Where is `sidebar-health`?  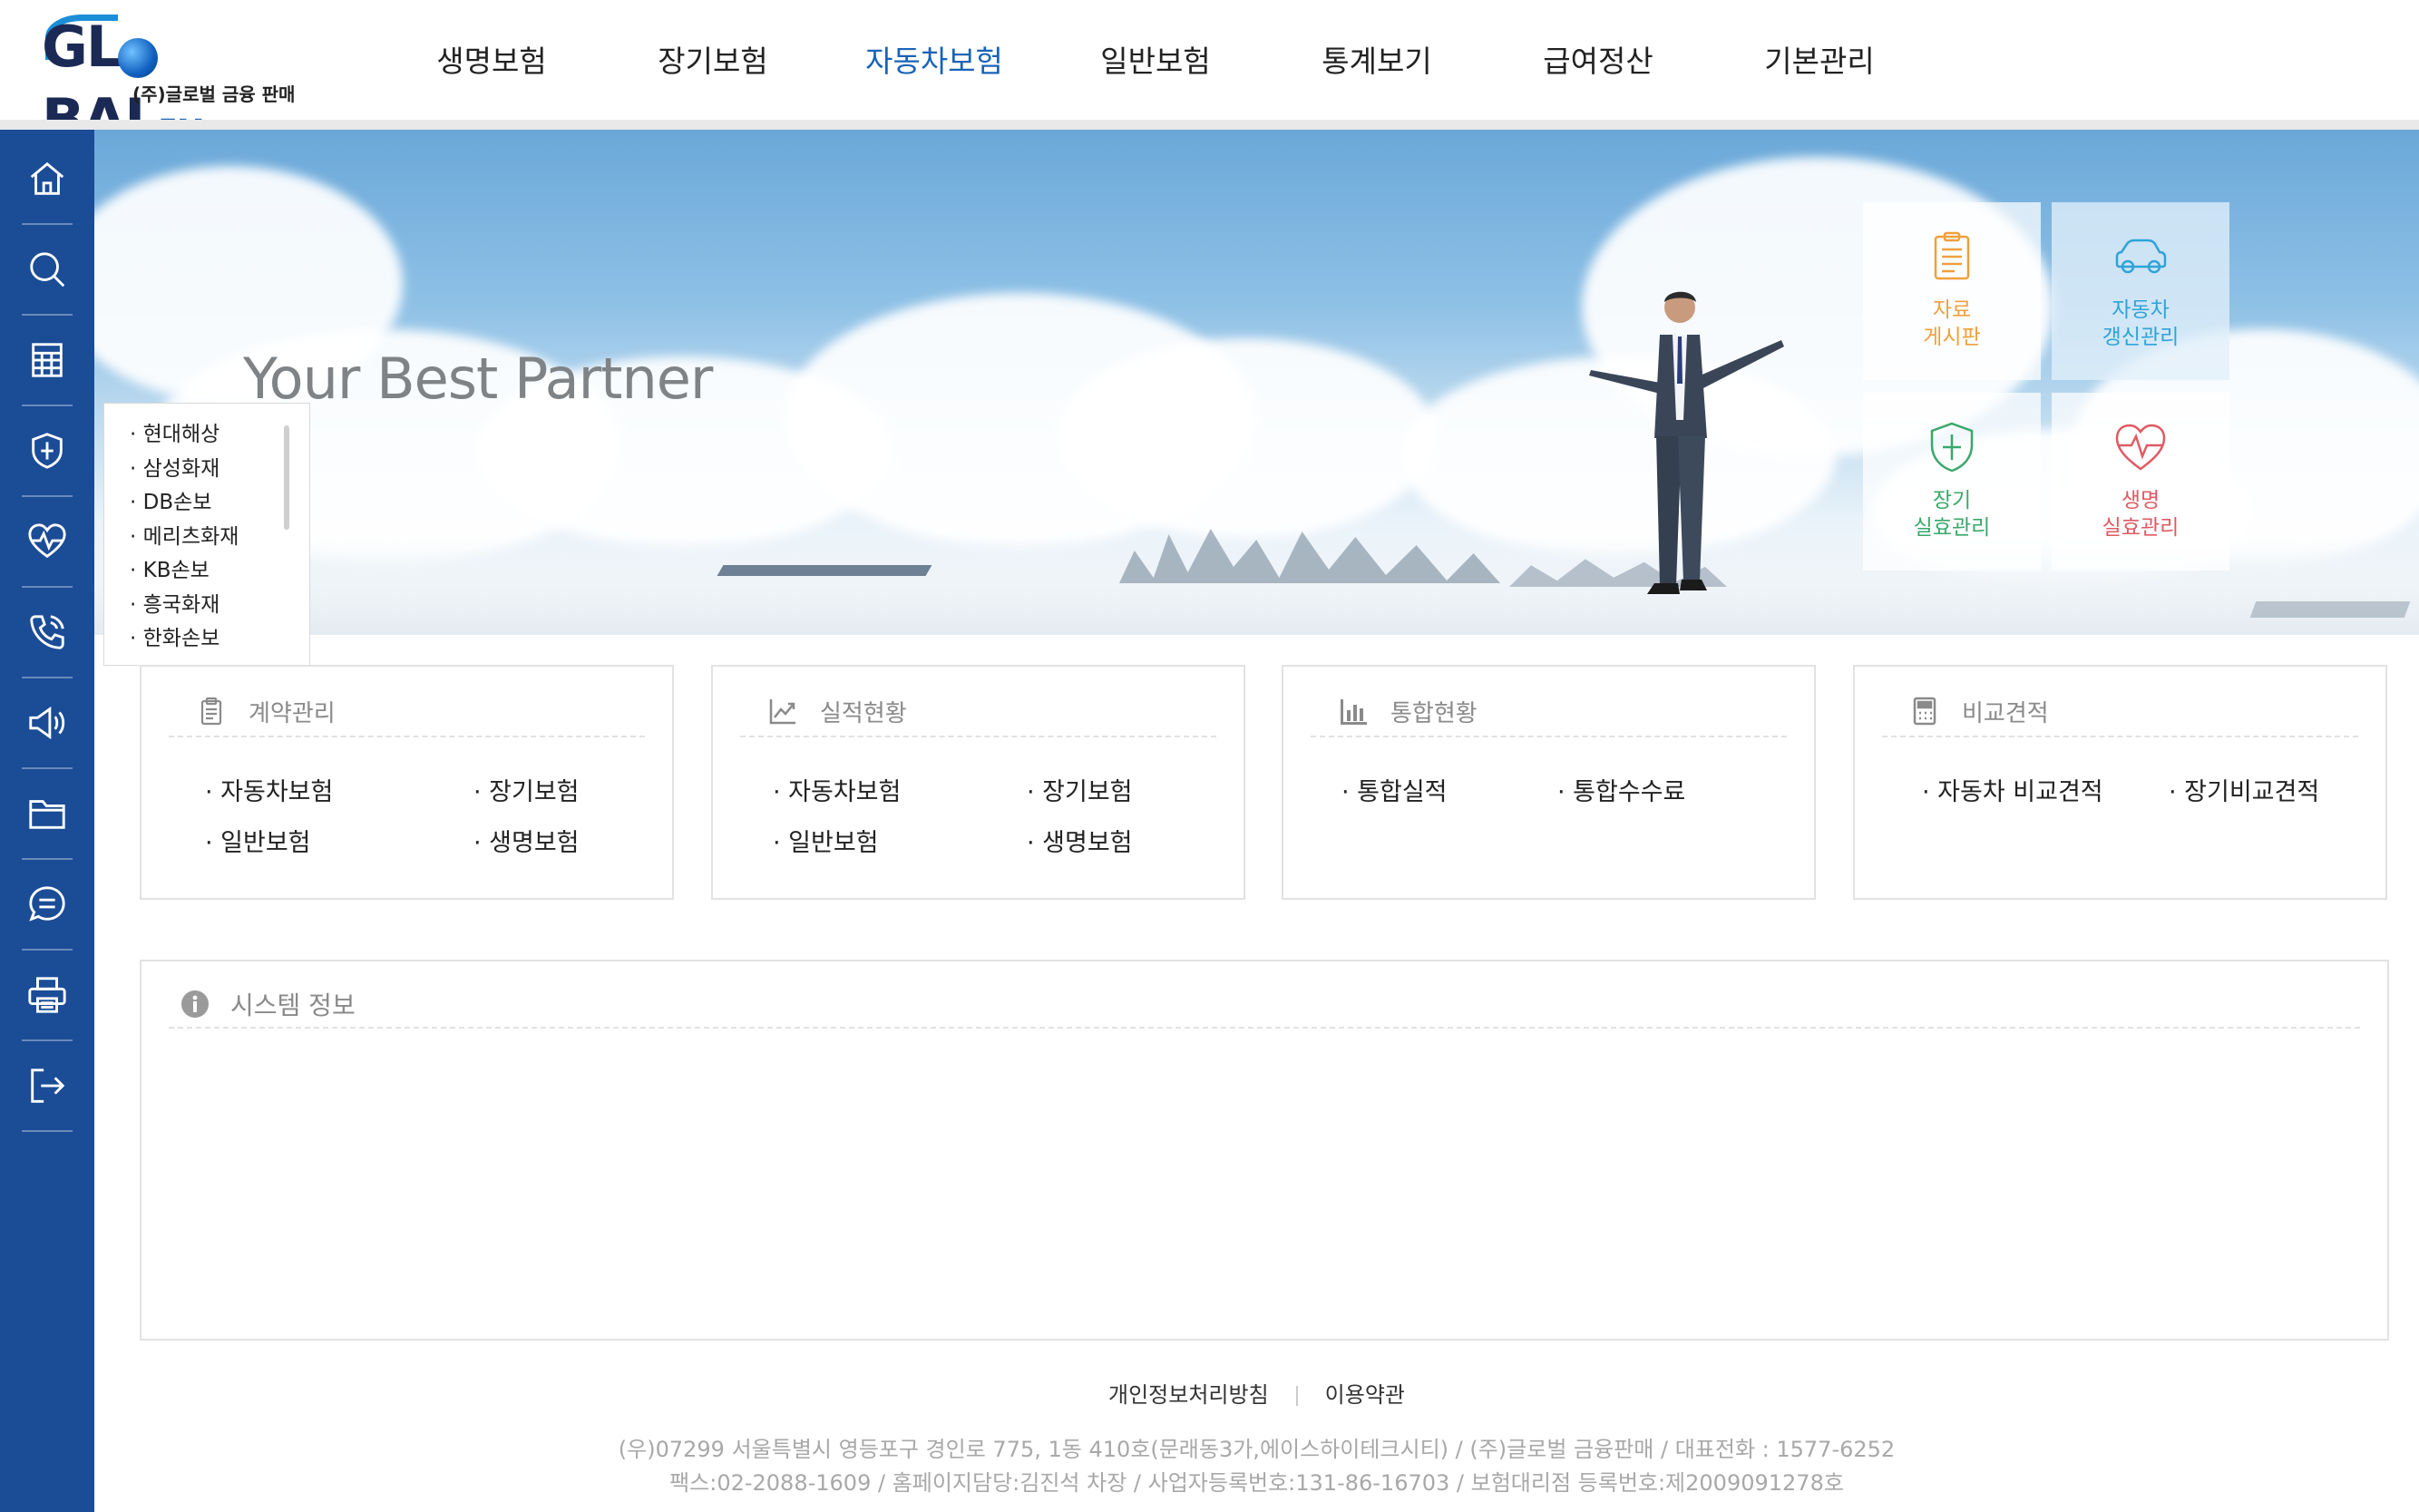
sidebar-health is located at coordinates (48, 542).